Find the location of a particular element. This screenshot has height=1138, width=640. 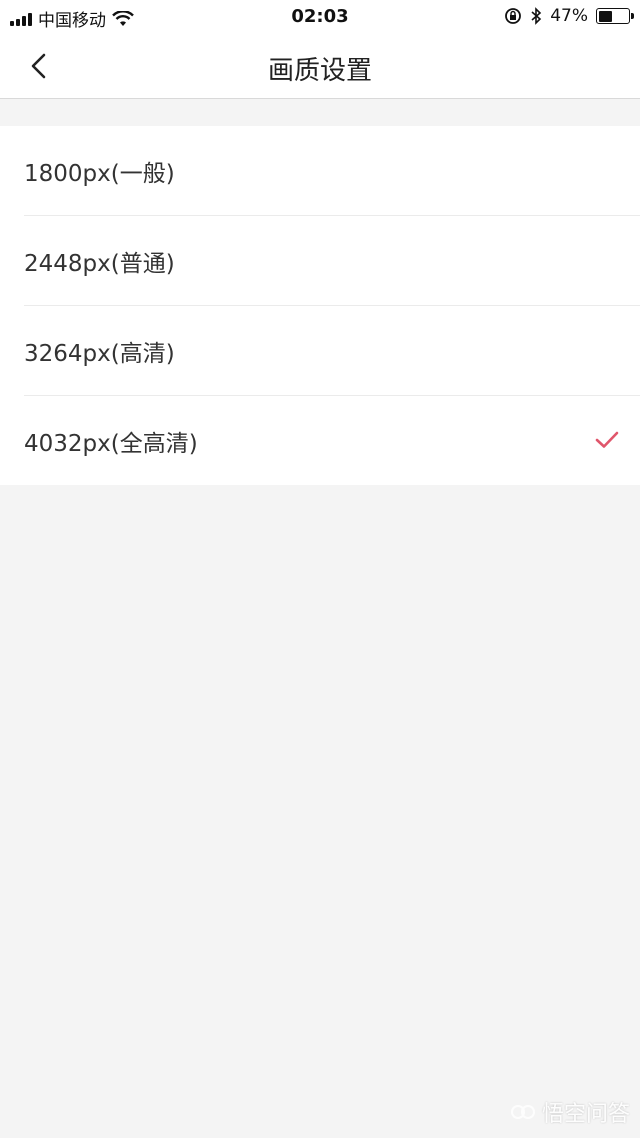

nav-bar: 画质设置 is located at coordinates (320, 66).